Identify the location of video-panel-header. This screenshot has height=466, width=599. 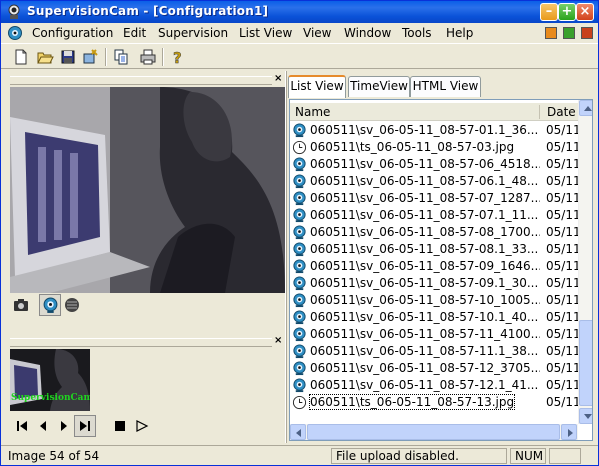
(141, 80).